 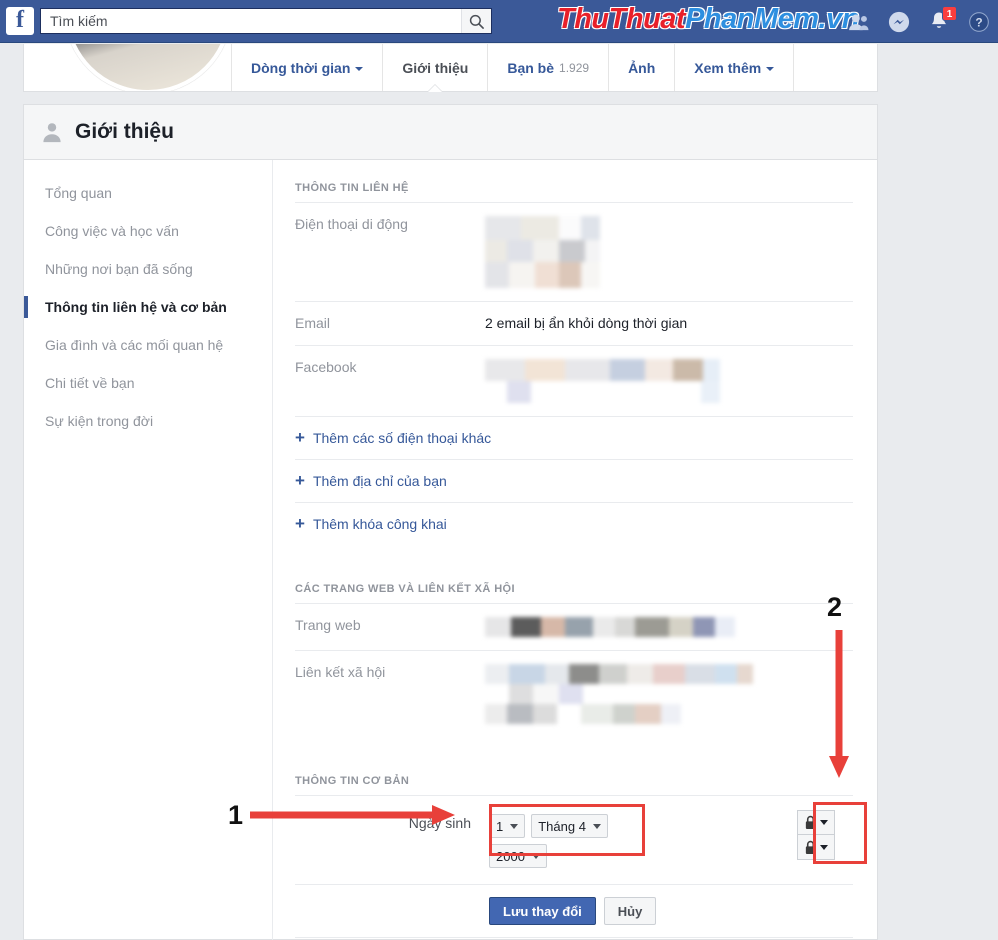 What do you see at coordinates (499, 21) in the screenshot?
I see `top-navigation-bar: f ThuThuatPhanMem.vn` at bounding box center [499, 21].